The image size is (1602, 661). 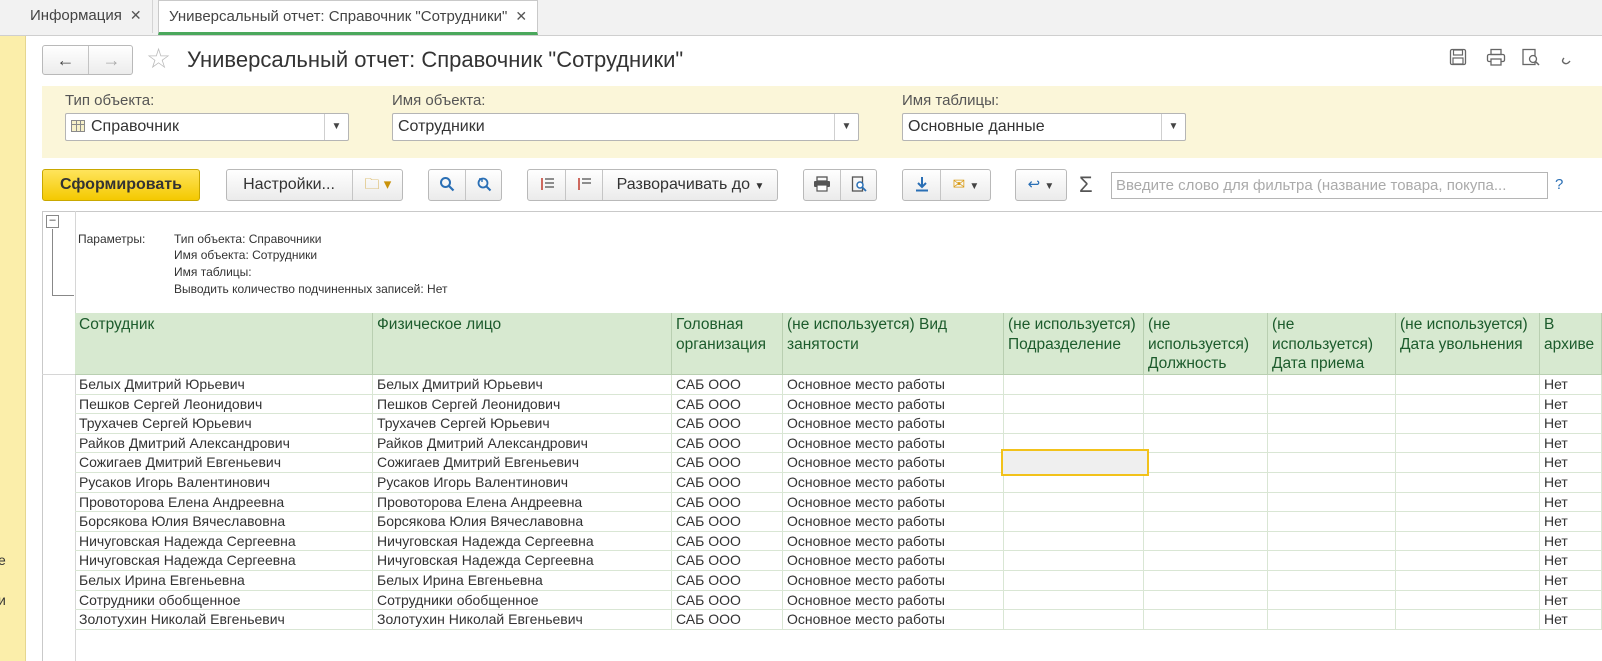 I want to click on print-preview-icon, so click(x=859, y=185).